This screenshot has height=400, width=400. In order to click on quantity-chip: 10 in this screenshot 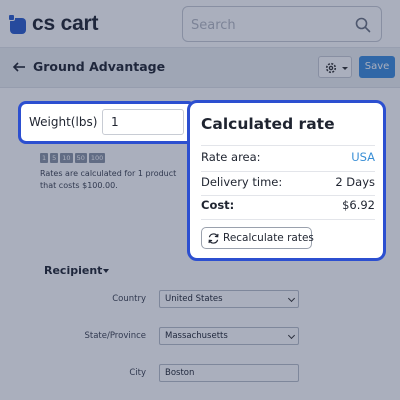, I will do `click(66, 158)`.